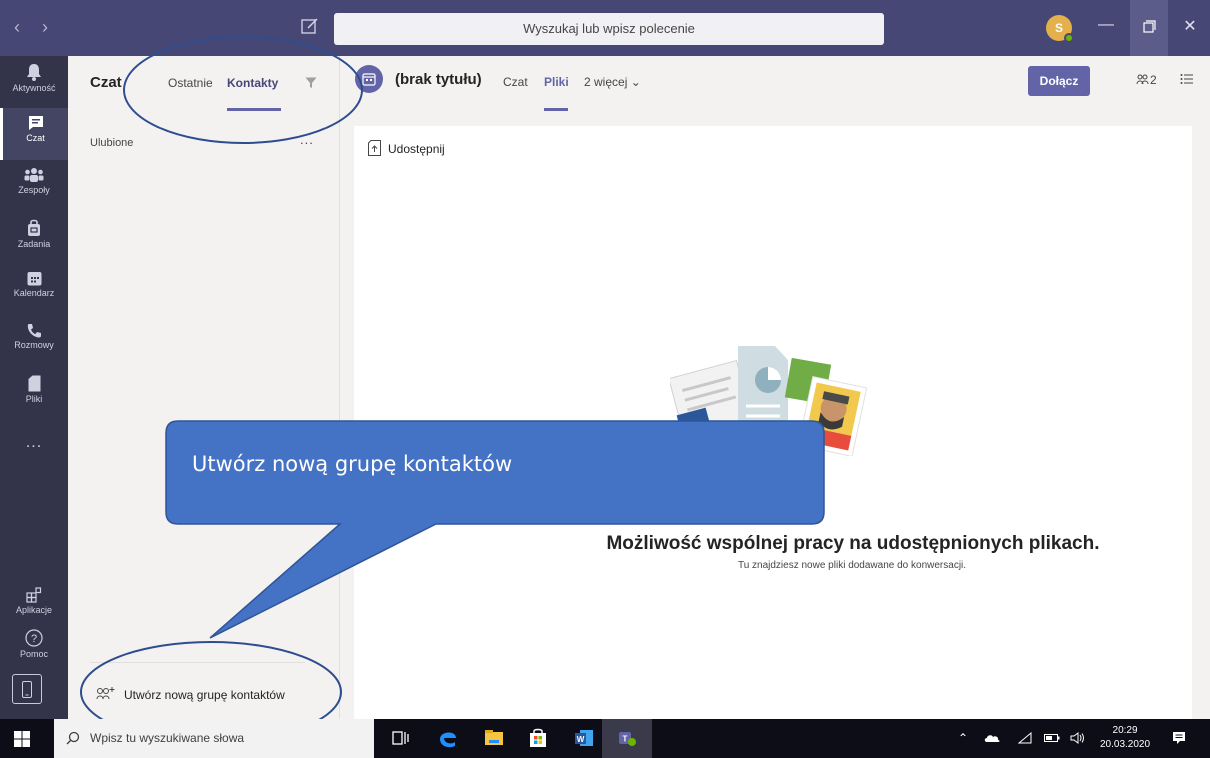  Describe the element at coordinates (34, 595) in the screenshot. I see `apps-icon` at that location.